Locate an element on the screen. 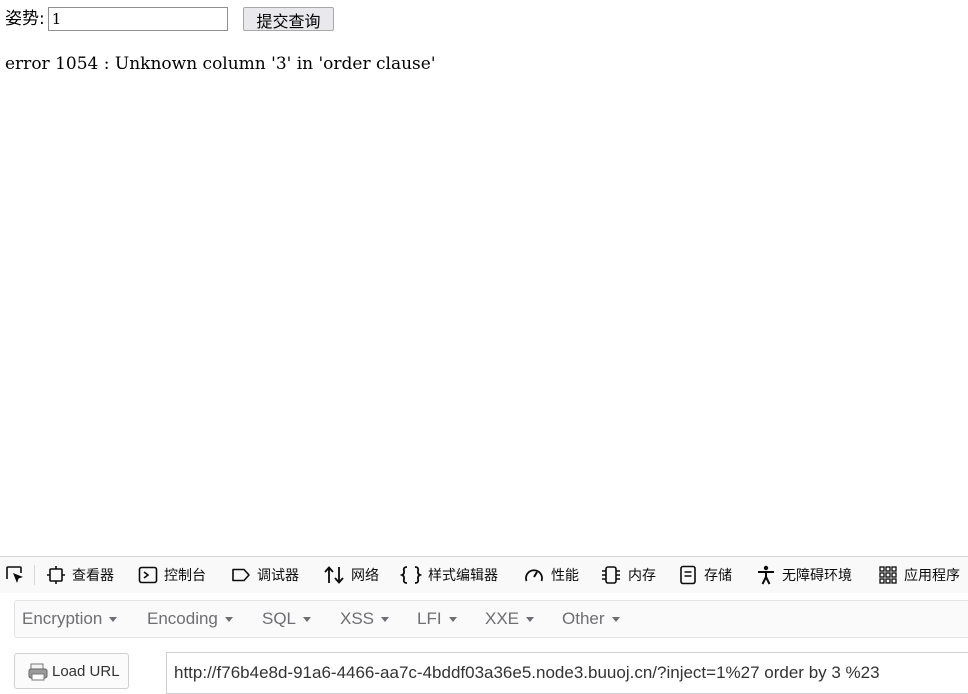 The width and height of the screenshot is (968, 694). tab-console: 控制台 is located at coordinates (172, 575).